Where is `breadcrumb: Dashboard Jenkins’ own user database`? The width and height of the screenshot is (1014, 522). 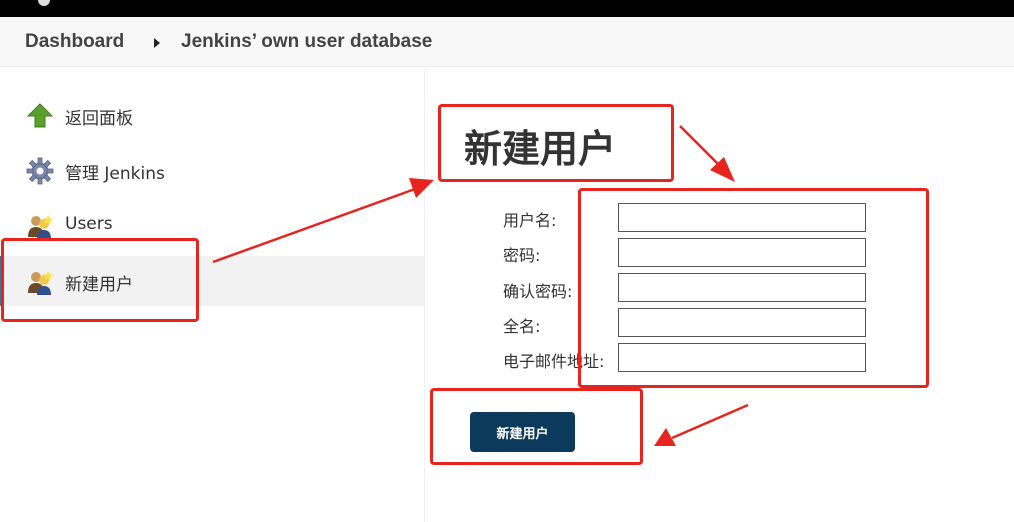
breadcrumb: Dashboard Jenkins’ own user database is located at coordinates (507, 42).